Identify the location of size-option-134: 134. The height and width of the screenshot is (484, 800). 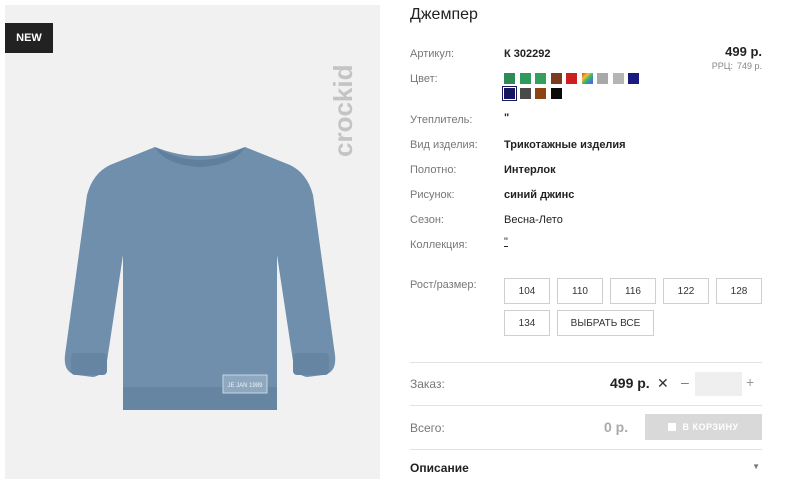
(527, 323).